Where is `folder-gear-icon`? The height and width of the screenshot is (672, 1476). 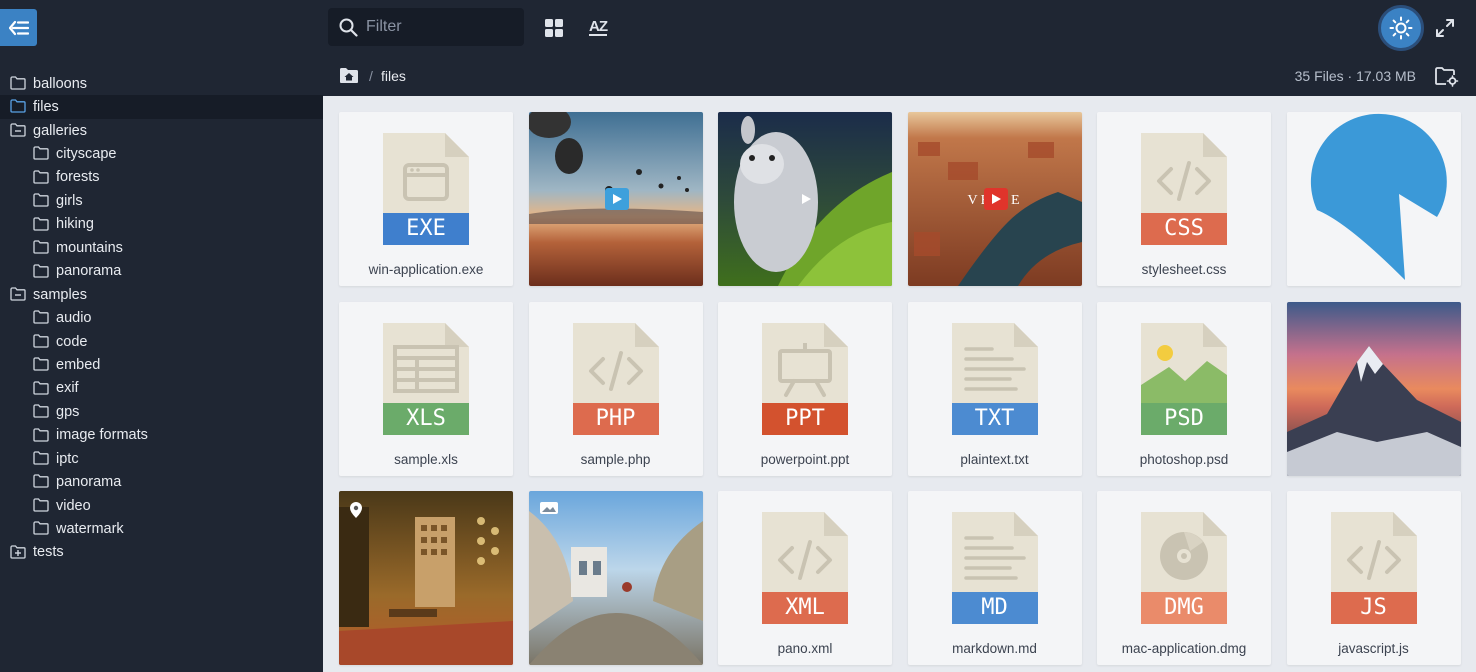 folder-gear-icon is located at coordinates (1447, 77).